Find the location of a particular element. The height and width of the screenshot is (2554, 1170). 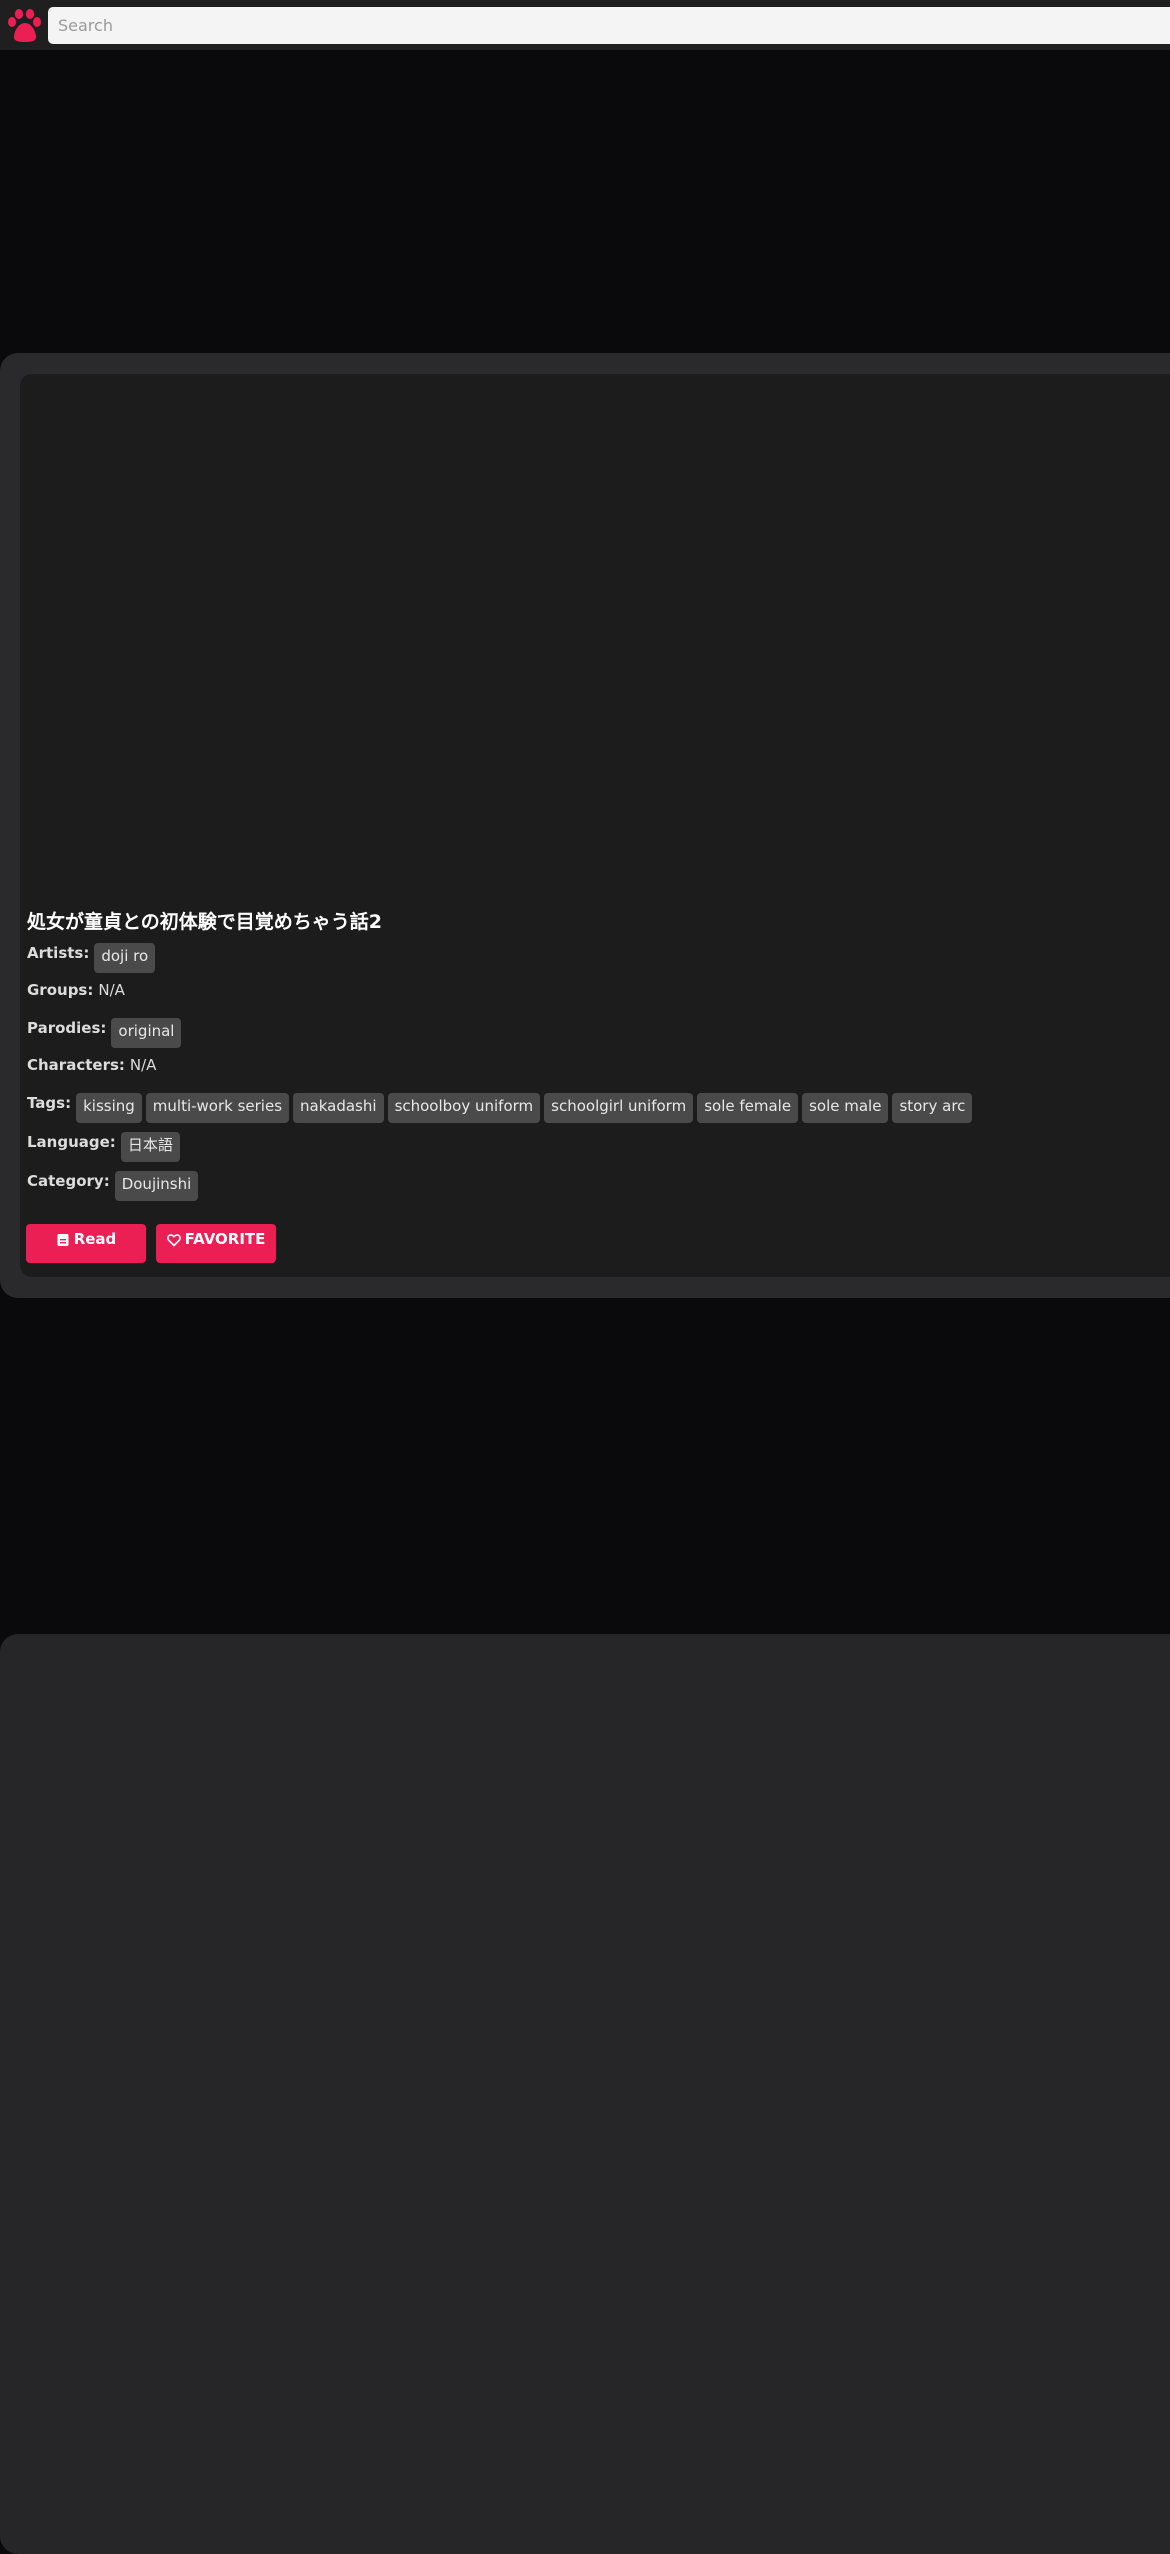

favorite-button: FAVORITE is located at coordinates (216, 1243).